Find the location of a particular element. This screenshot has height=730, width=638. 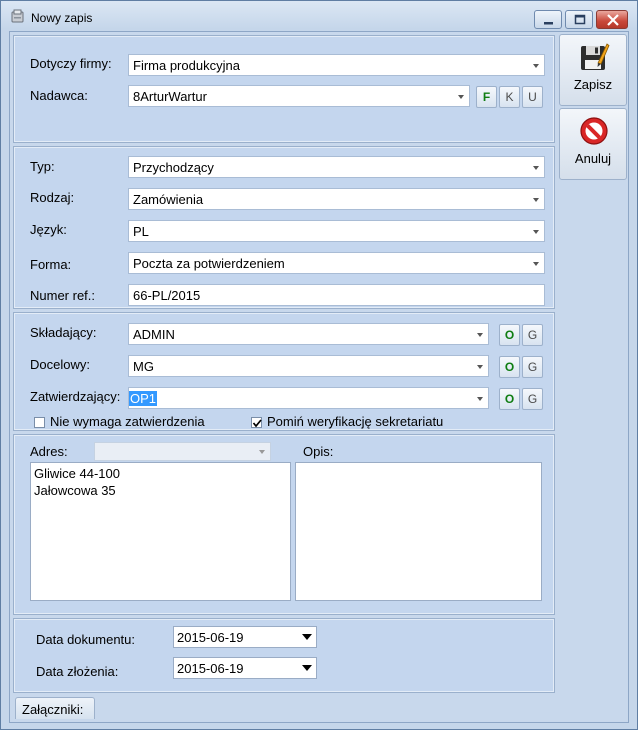

cancel-label: Anuluj is located at coordinates (593, 158).